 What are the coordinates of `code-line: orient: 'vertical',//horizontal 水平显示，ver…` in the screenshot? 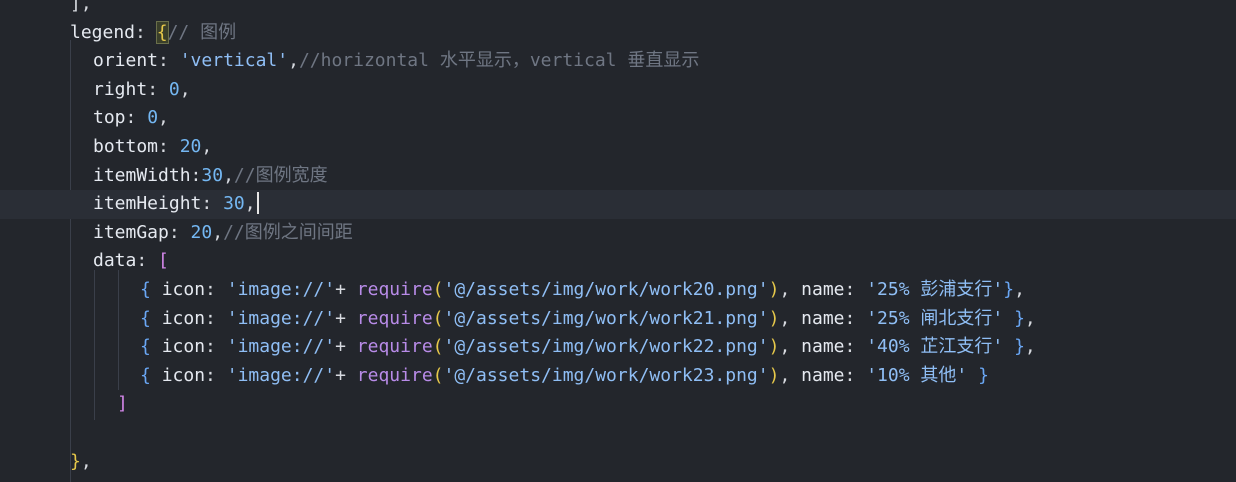 It's located at (618, 61).